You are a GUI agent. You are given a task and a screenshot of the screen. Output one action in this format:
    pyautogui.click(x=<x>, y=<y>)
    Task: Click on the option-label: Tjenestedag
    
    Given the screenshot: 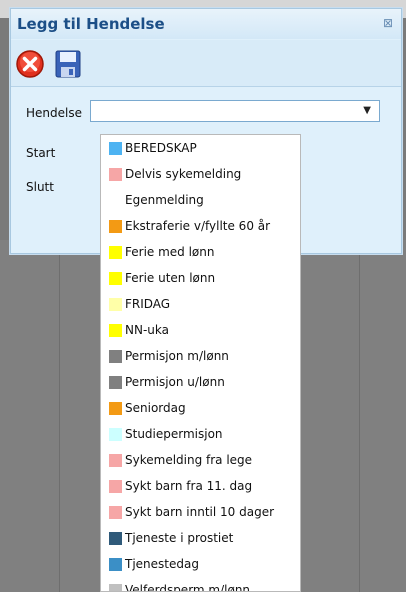 What is the action you would take?
    pyautogui.click(x=162, y=564)
    